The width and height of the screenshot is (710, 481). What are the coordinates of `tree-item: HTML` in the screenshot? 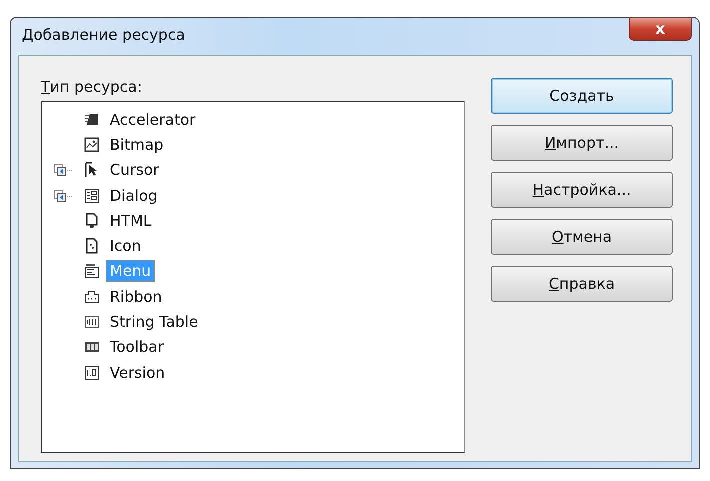 It's located at (131, 221).